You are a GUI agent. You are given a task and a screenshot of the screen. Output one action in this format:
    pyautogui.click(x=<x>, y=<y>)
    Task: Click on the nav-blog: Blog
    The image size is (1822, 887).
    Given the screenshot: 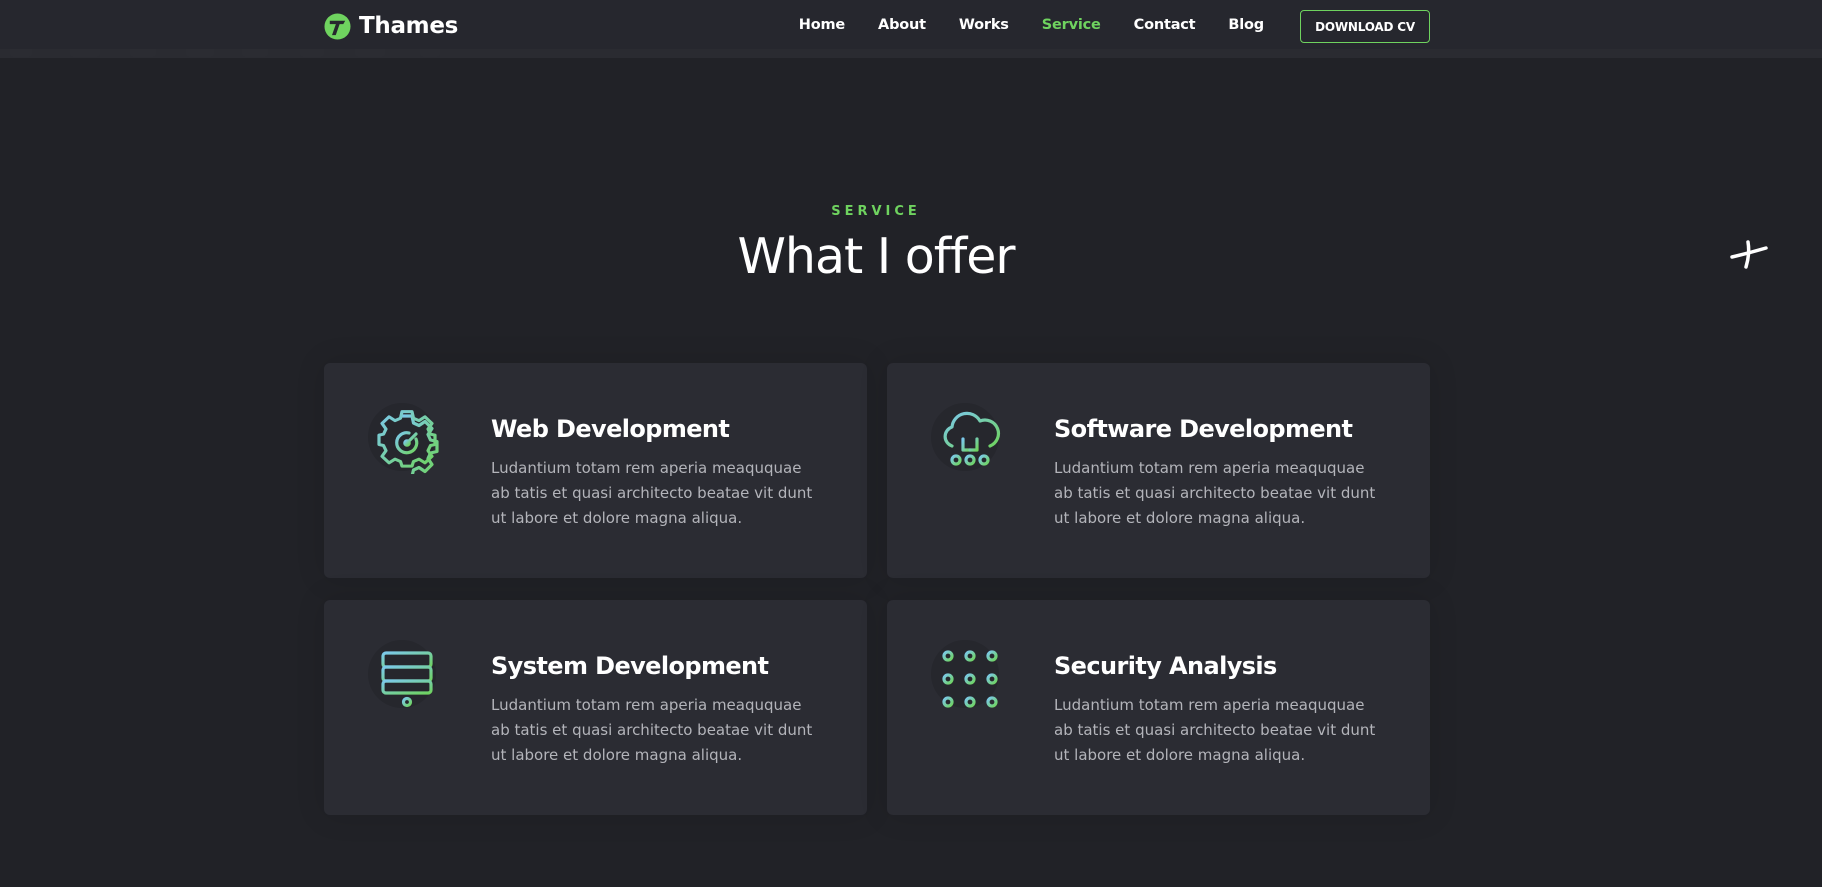 What is the action you would take?
    pyautogui.click(x=1246, y=25)
    